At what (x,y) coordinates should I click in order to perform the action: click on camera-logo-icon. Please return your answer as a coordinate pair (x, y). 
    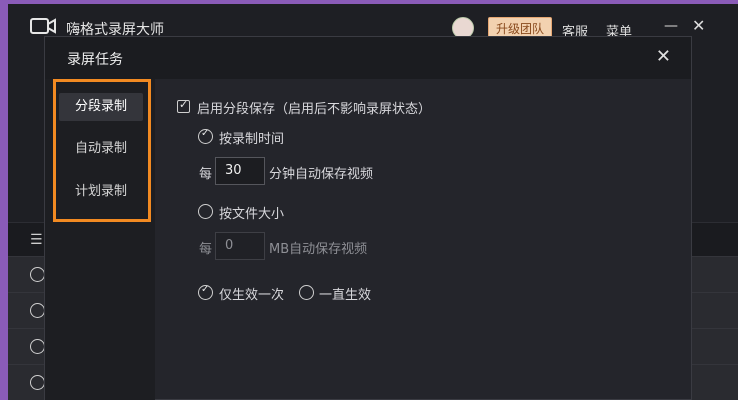
    Looking at the image, I should click on (43, 26).